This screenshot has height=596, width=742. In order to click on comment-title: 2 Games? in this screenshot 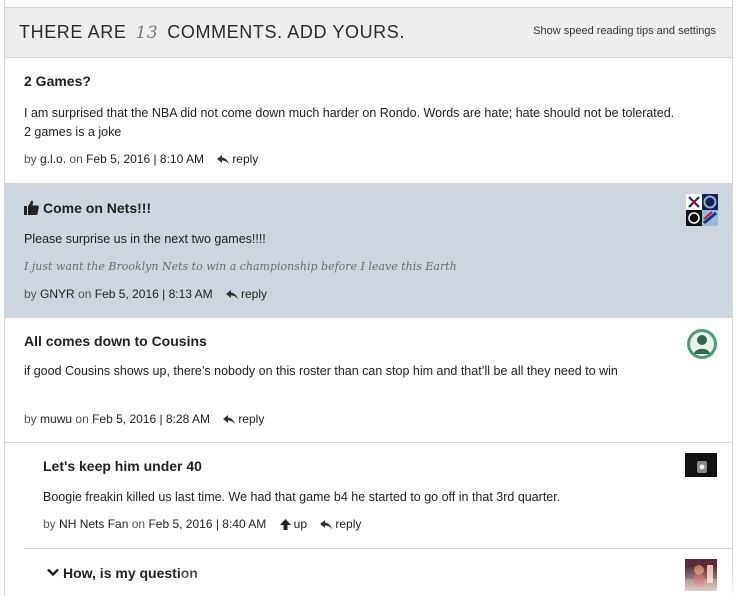, I will do `click(57, 81)`.